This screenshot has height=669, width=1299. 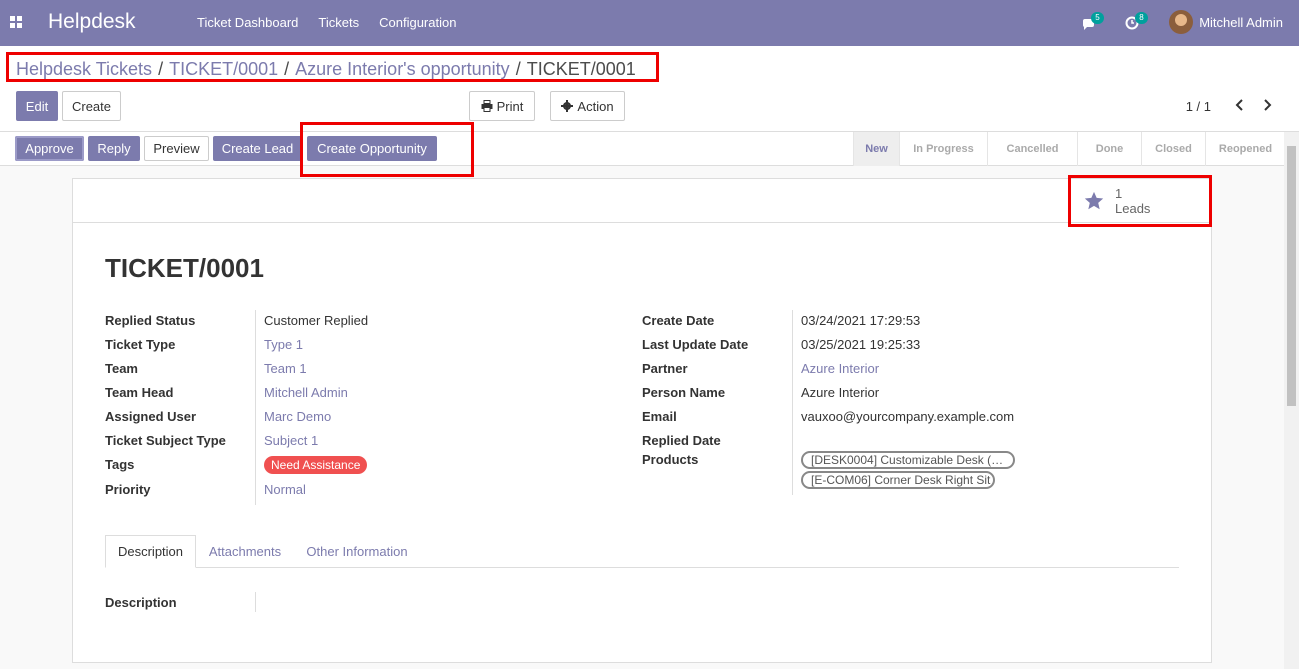 I want to click on page-scrollbar, so click(x=1291, y=400).